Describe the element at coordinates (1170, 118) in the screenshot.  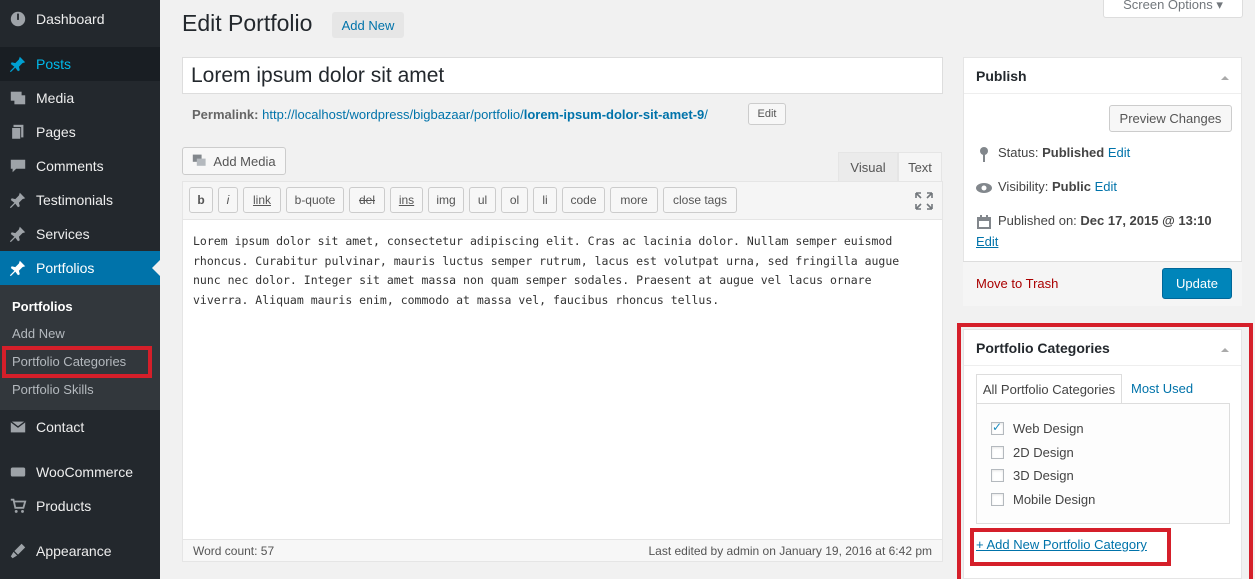
I see `preview-changes-button: Preview Changes` at that location.